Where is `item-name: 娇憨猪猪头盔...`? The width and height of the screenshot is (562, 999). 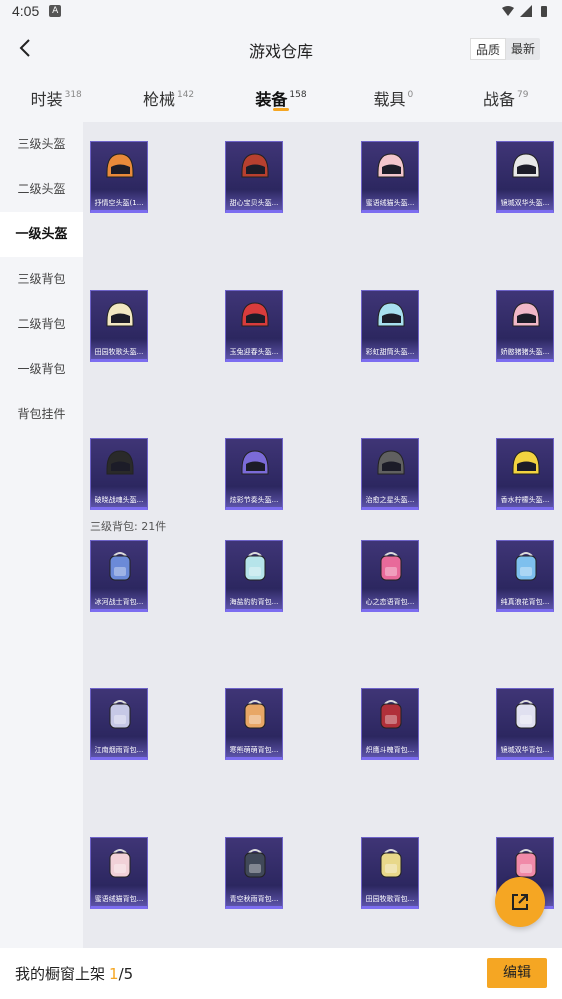
item-name: 娇憨猪猪头盔... is located at coordinates (525, 352).